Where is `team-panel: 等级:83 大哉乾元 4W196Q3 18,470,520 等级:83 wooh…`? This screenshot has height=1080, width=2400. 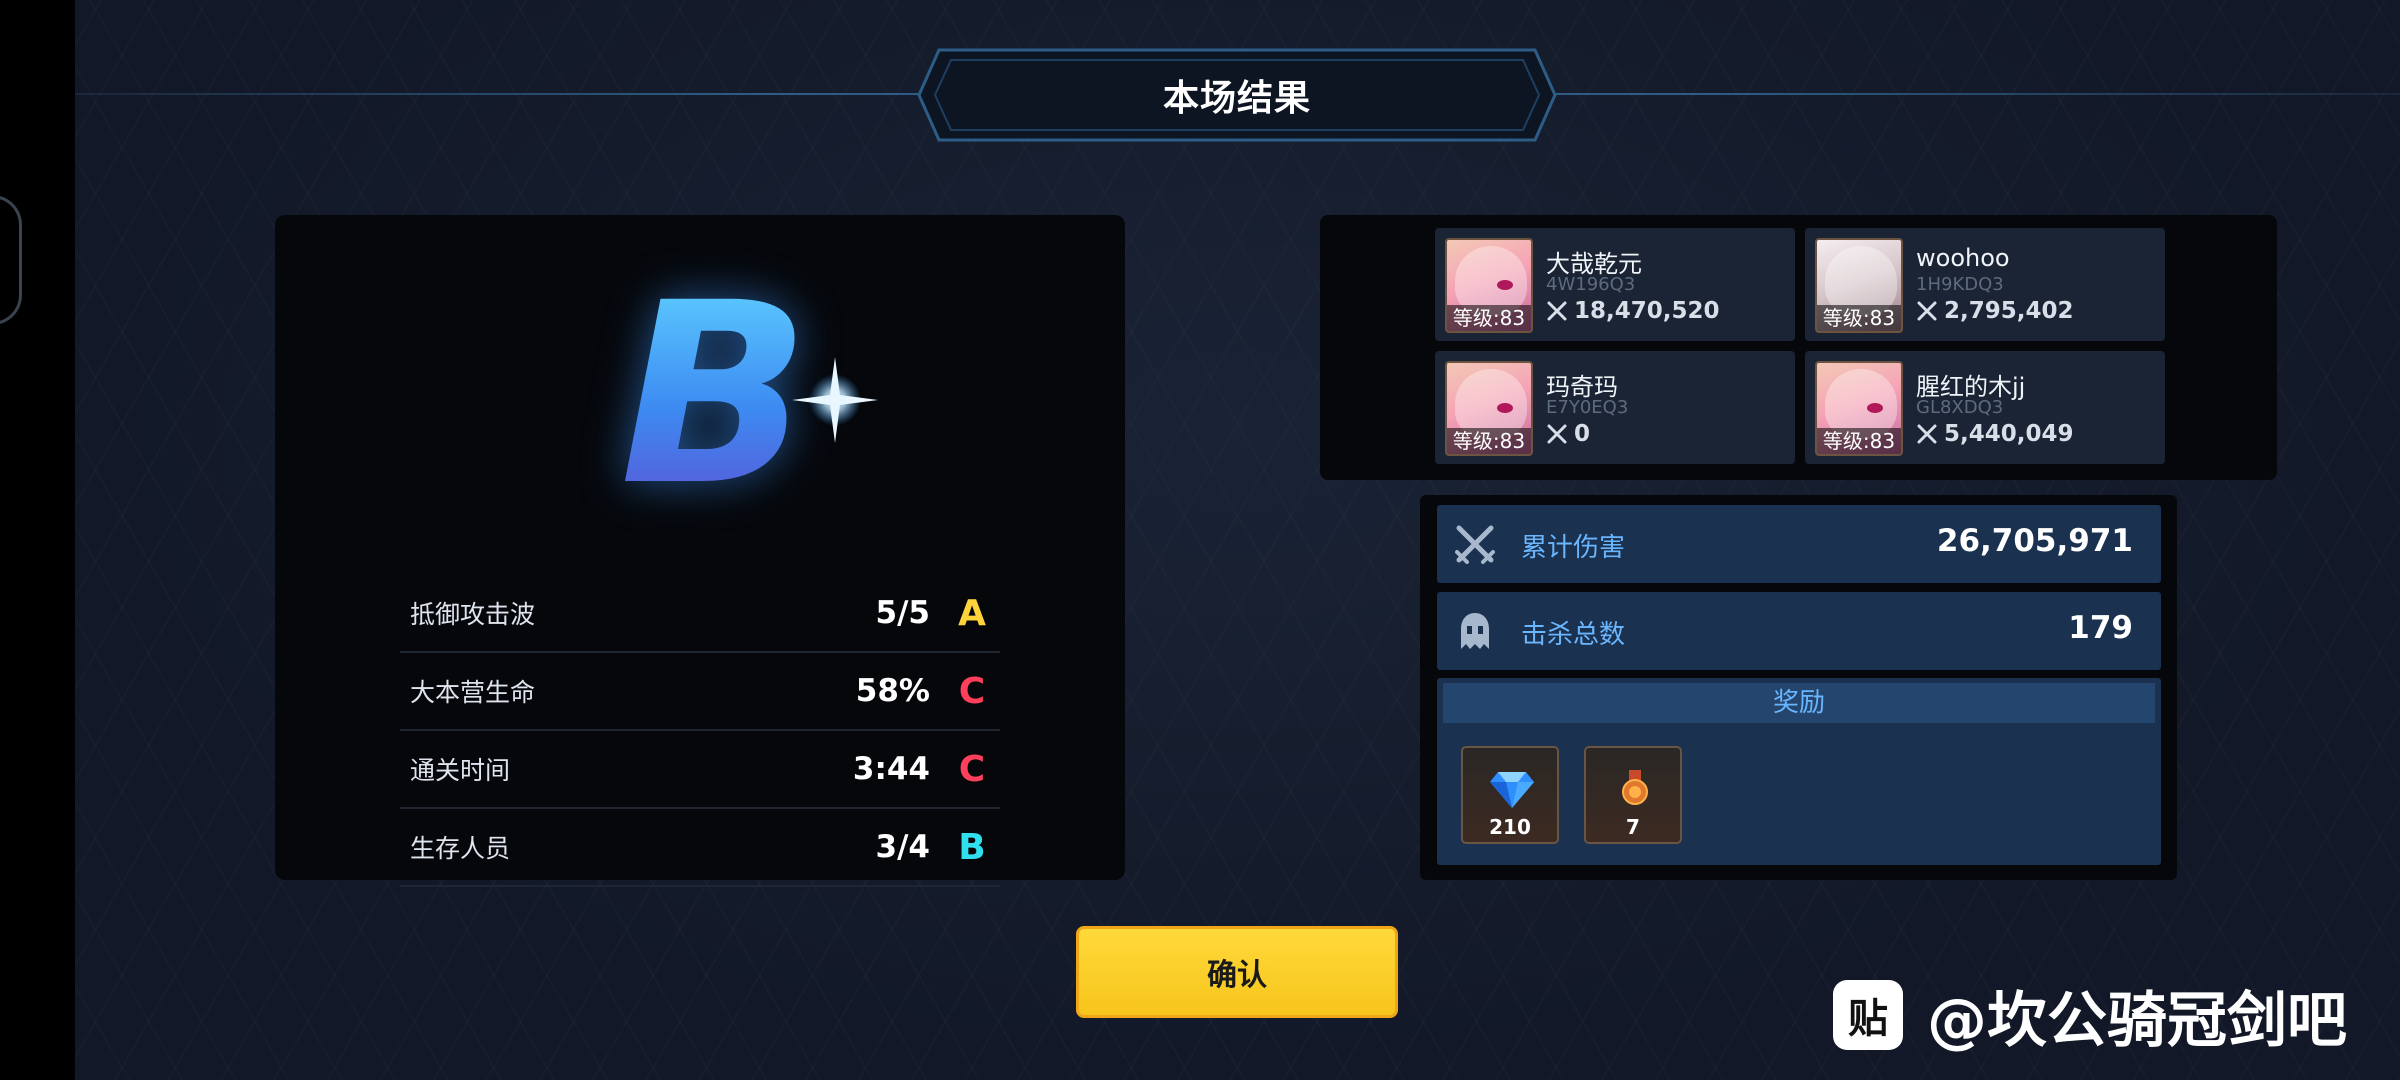 team-panel: 等级:83 大哉乾元 4W196Q3 18,470,520 等级:83 wooh… is located at coordinates (1798, 347).